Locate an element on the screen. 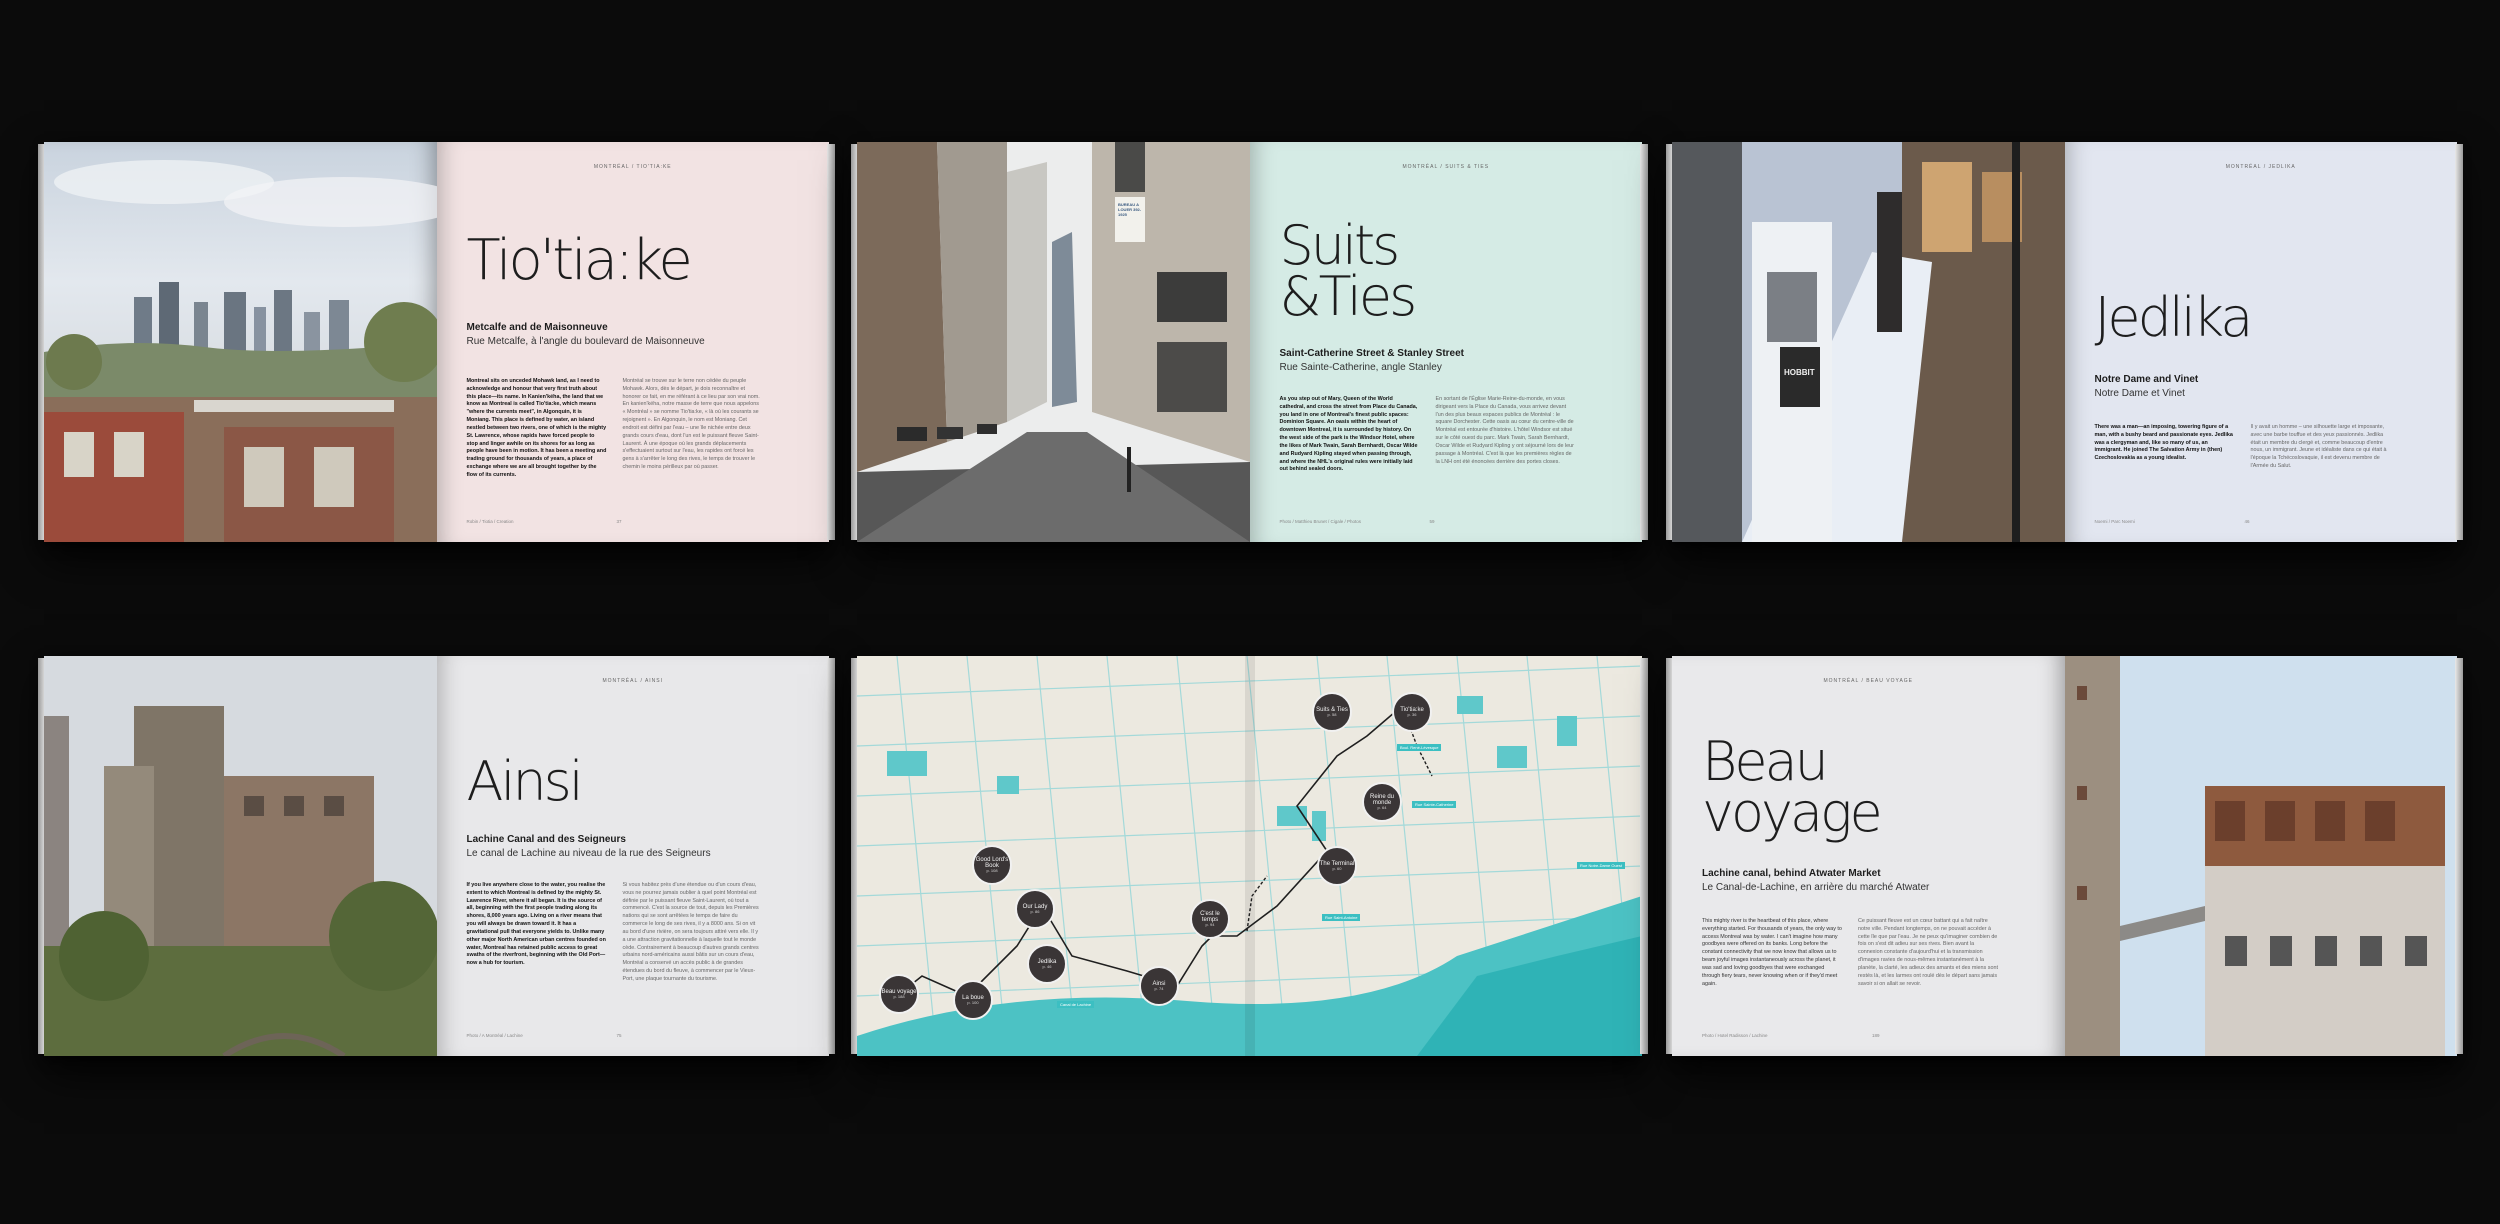  skyline-illustration is located at coordinates (240, 351).